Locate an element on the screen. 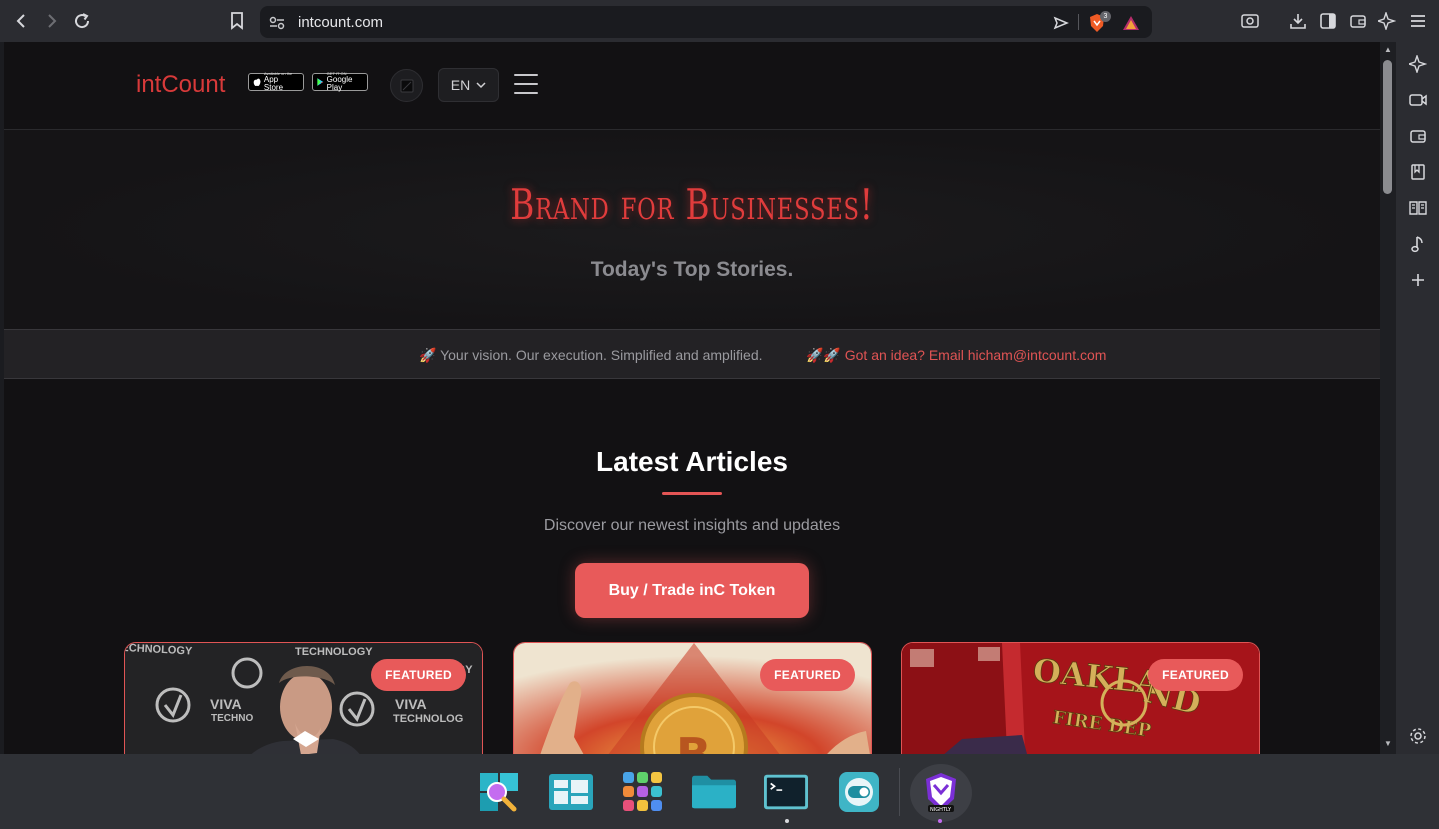 Image resolution: width=1439 pixels, height=829 pixels. leo-panel-button is located at coordinates (1418, 64).